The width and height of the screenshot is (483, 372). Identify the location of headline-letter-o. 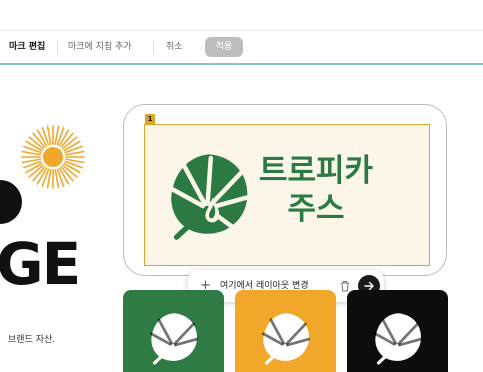
(12, 202).